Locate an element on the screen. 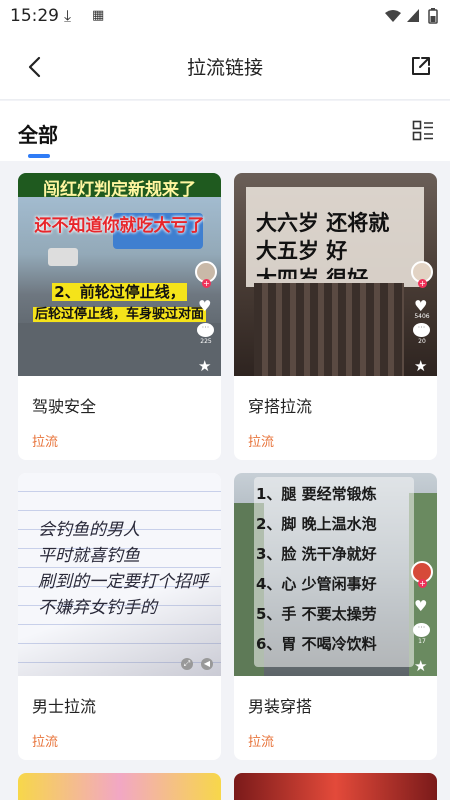 This screenshot has width=450, height=800. thumb-caption: 会钓鱼的男人 is located at coordinates (89, 530).